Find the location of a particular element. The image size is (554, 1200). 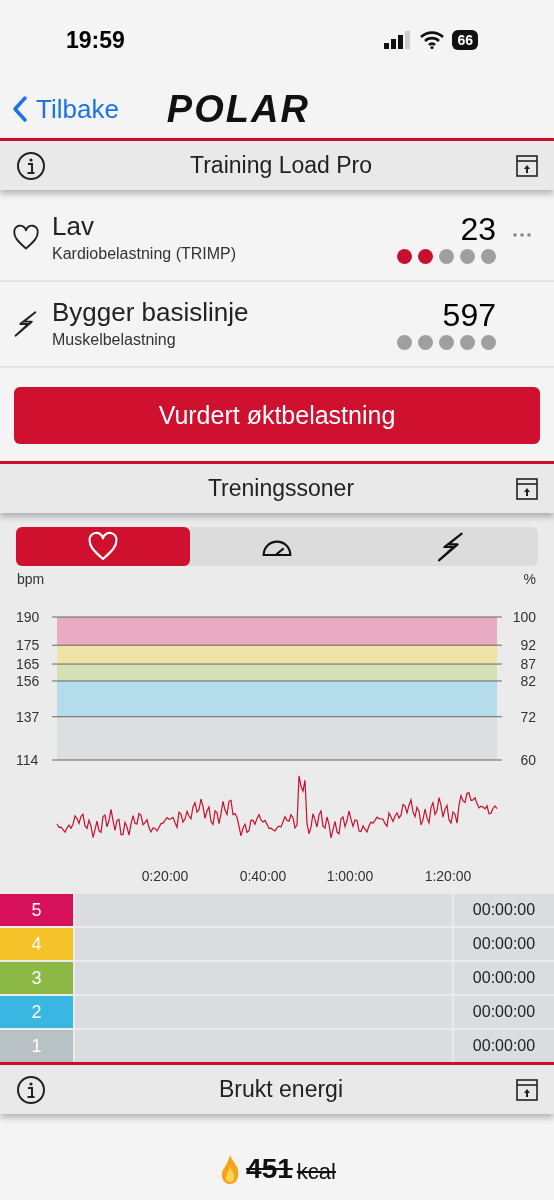

load-status: Bygger basislinje is located at coordinates (151, 312).